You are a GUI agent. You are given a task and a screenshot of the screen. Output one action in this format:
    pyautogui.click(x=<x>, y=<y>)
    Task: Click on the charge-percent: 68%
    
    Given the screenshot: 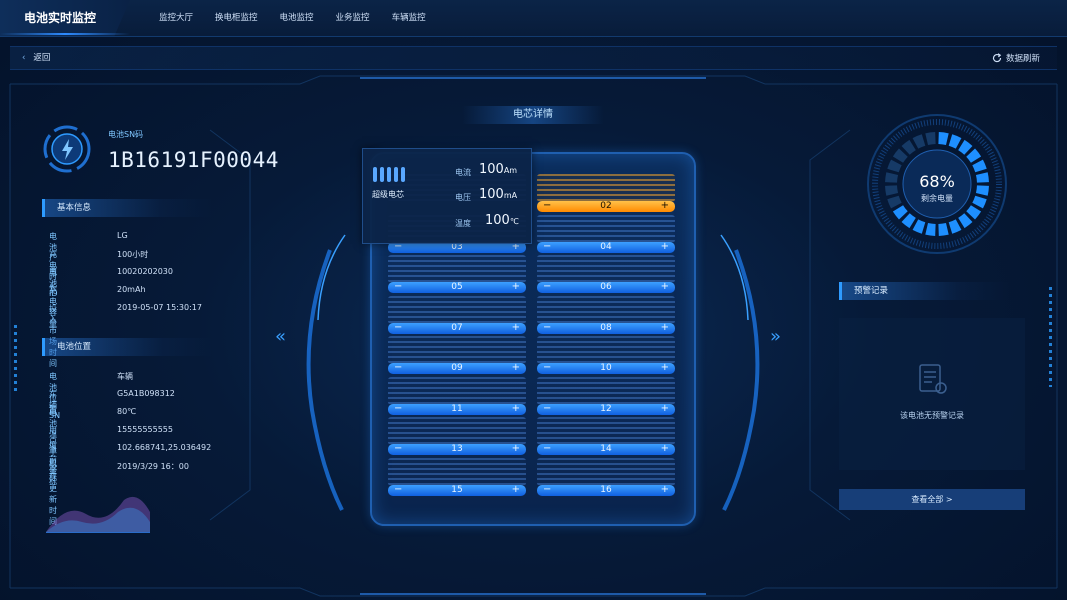 What is the action you would take?
    pyautogui.click(x=937, y=181)
    